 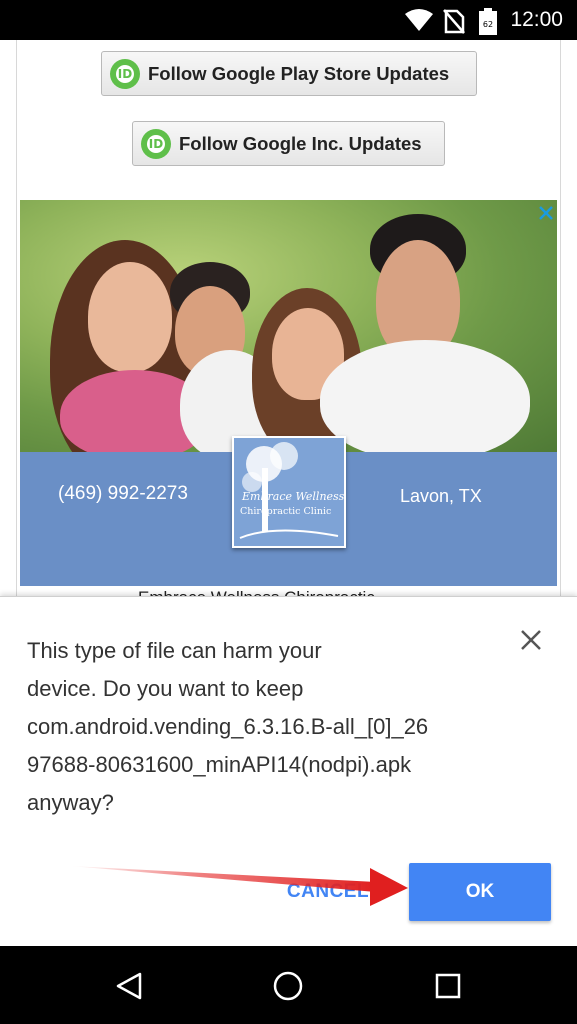 I want to click on close-icon, so click(x=531, y=640).